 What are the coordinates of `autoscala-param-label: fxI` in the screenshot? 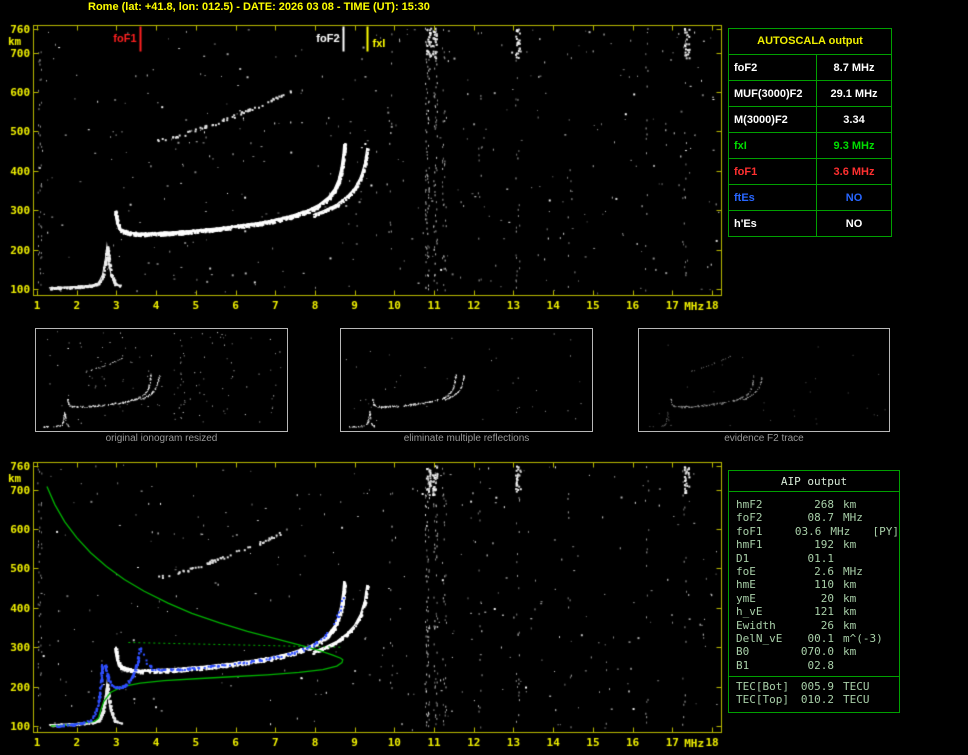 It's located at (773, 145).